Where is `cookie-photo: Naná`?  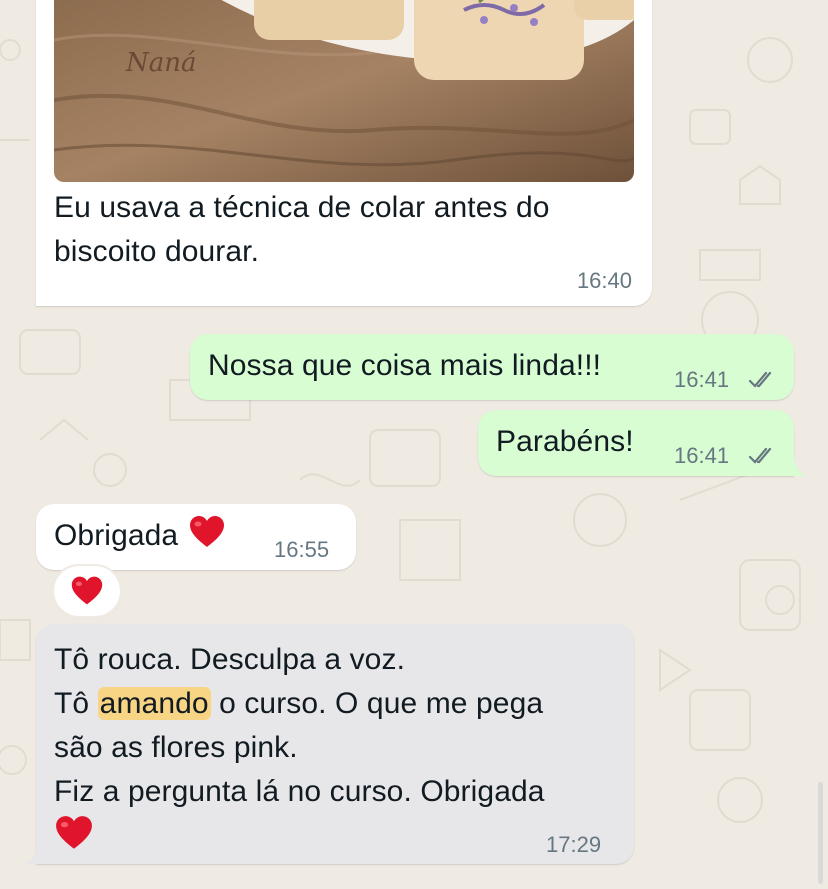
cookie-photo: Naná is located at coordinates (344, 91).